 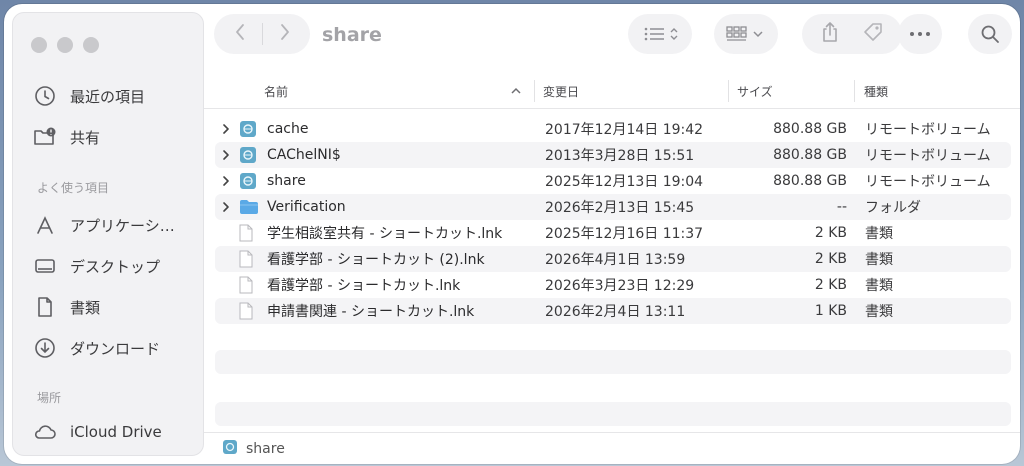 I want to click on file-modified: 2025年12月13日 19:04, so click(x=624, y=182).